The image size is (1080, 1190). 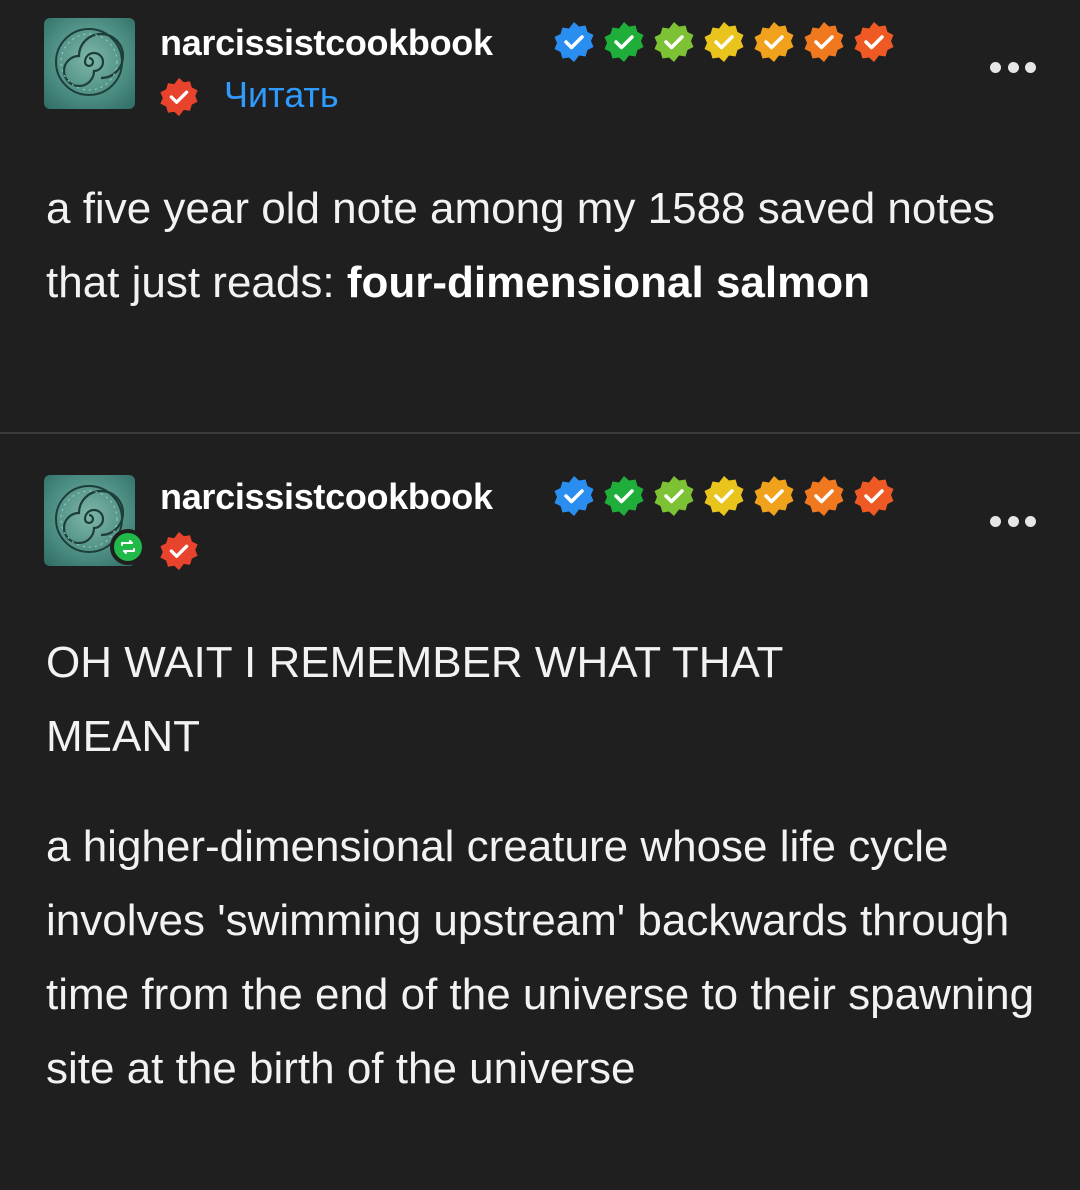 What do you see at coordinates (414, 699) in the screenshot?
I see `post-heading: OH WAIT I REMEMBER WHAT THAT MEANT` at bounding box center [414, 699].